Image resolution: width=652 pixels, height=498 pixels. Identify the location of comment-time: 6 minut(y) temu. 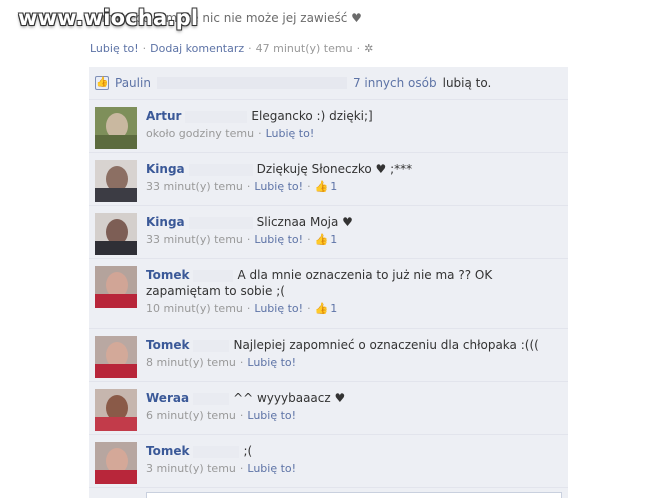
(191, 415).